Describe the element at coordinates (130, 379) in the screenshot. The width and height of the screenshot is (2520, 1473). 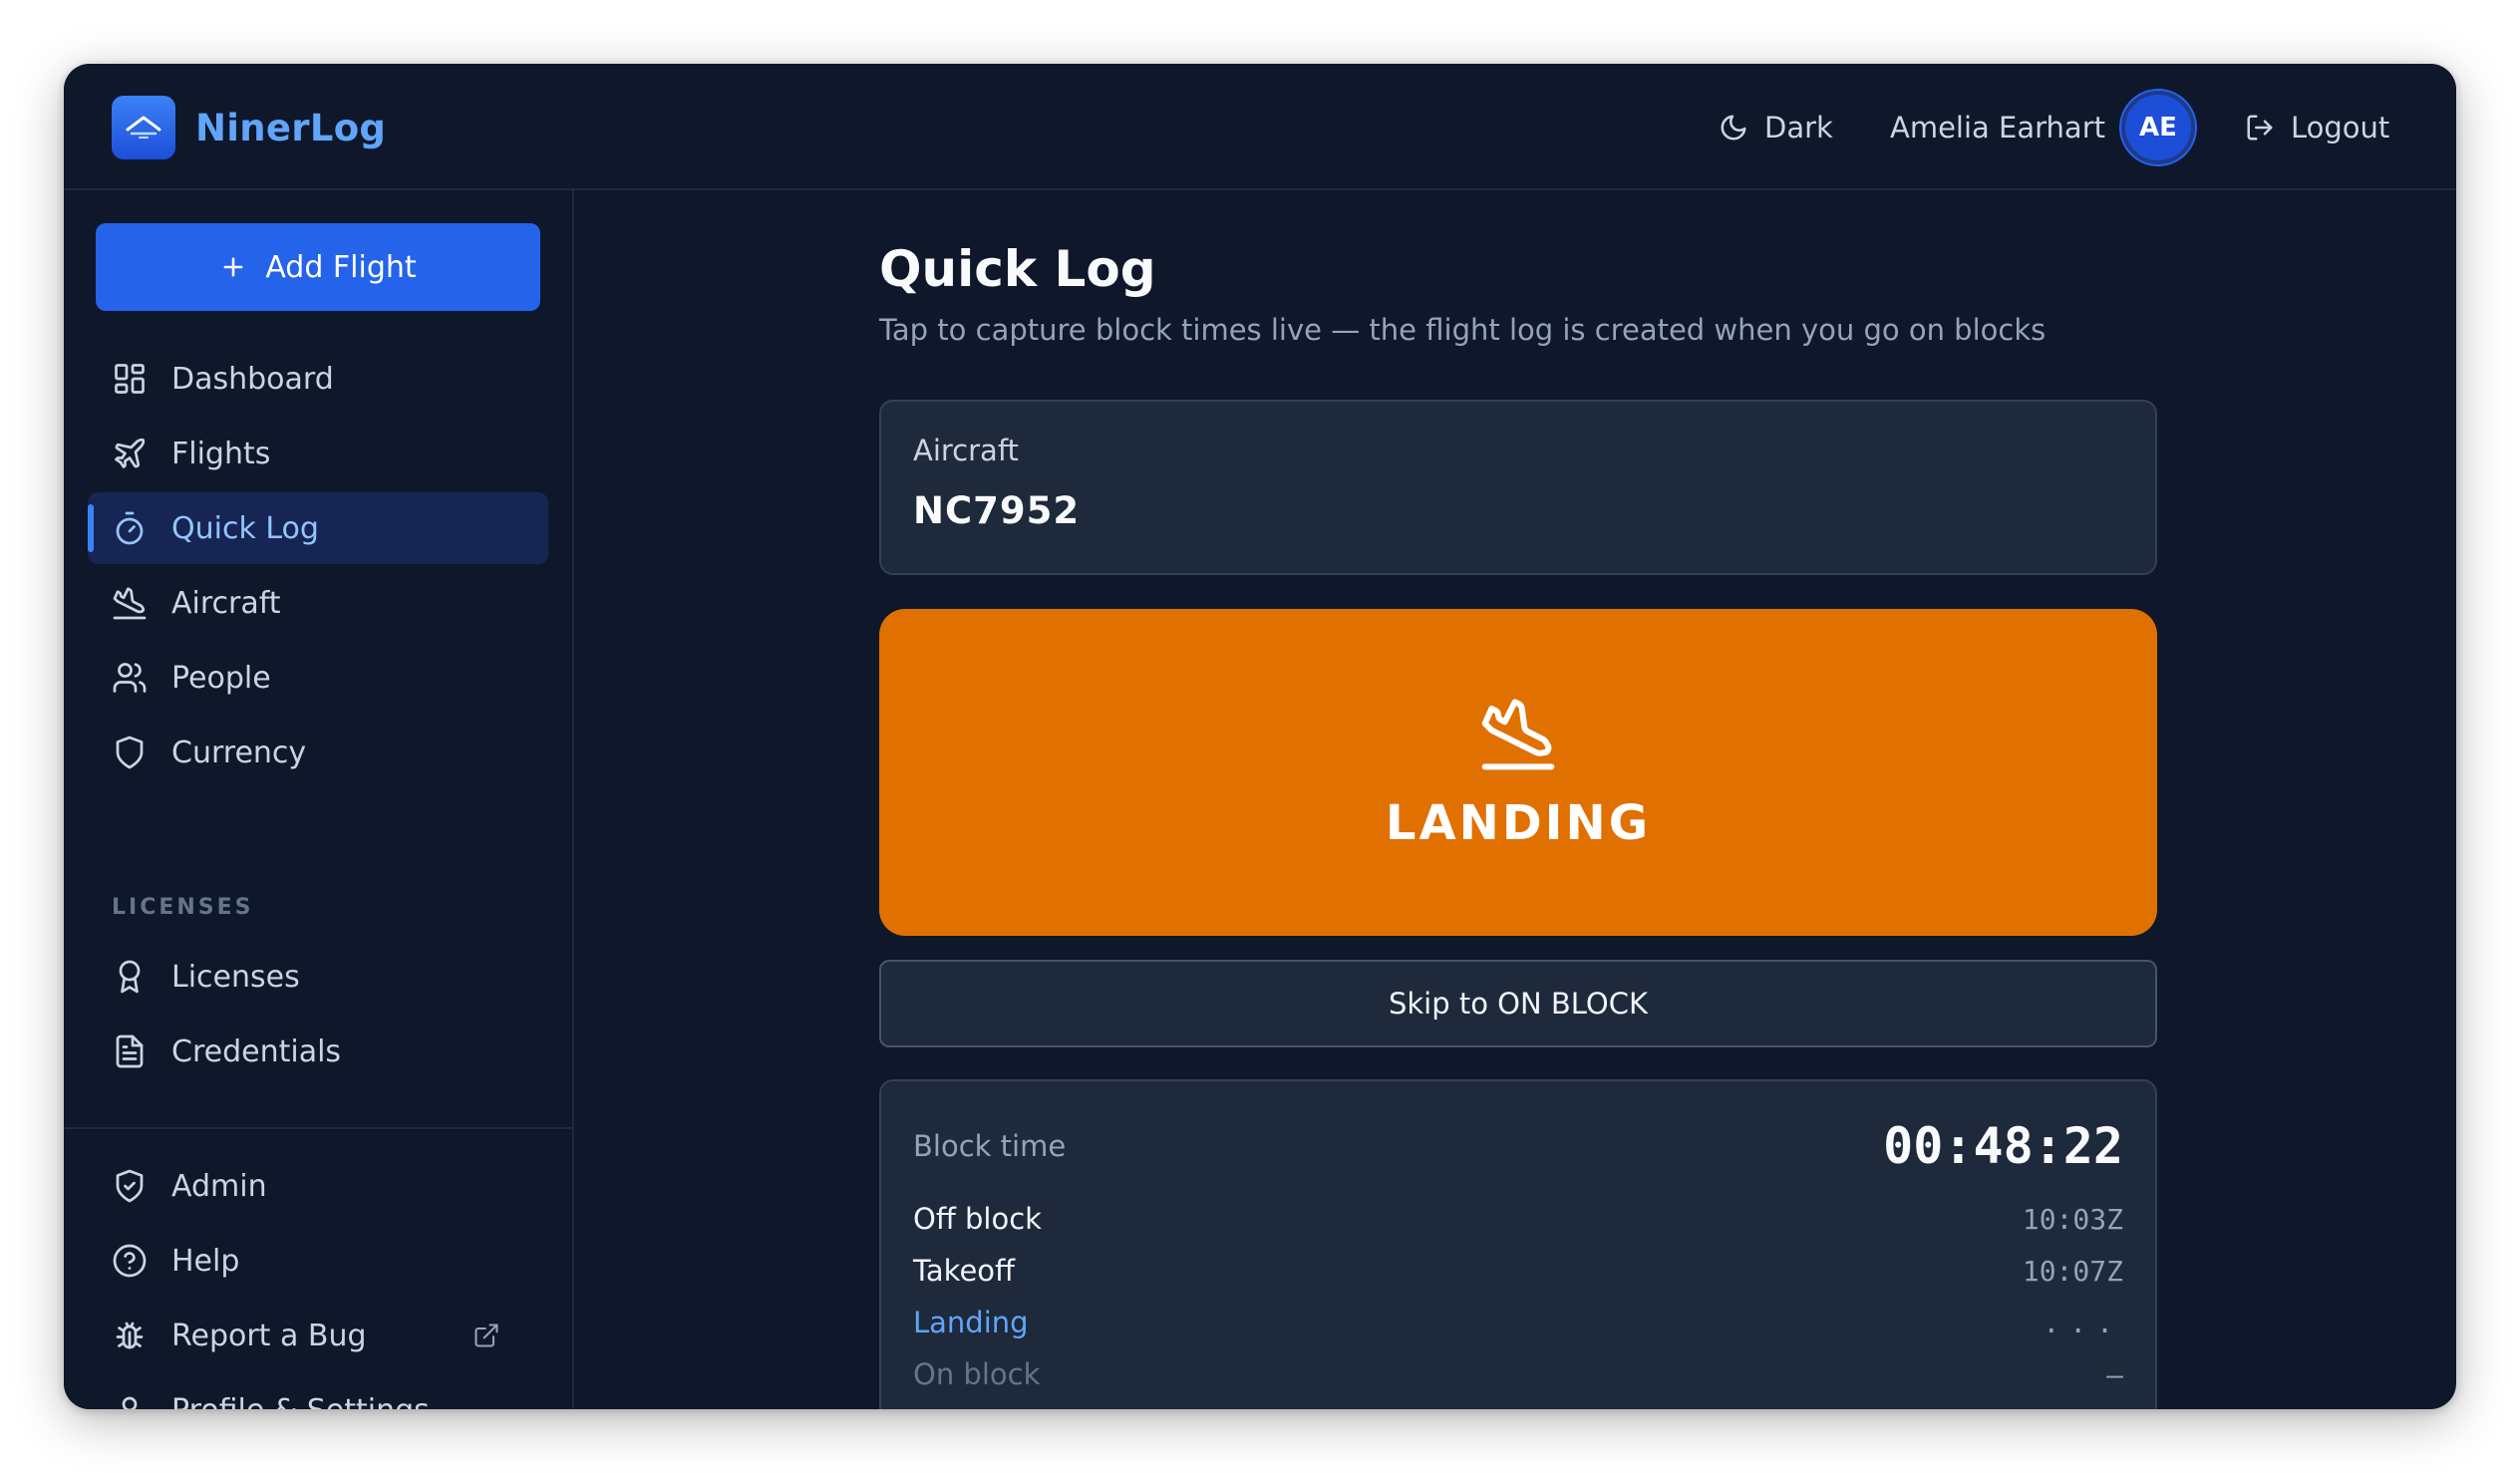
I see `dashboard-icon` at that location.